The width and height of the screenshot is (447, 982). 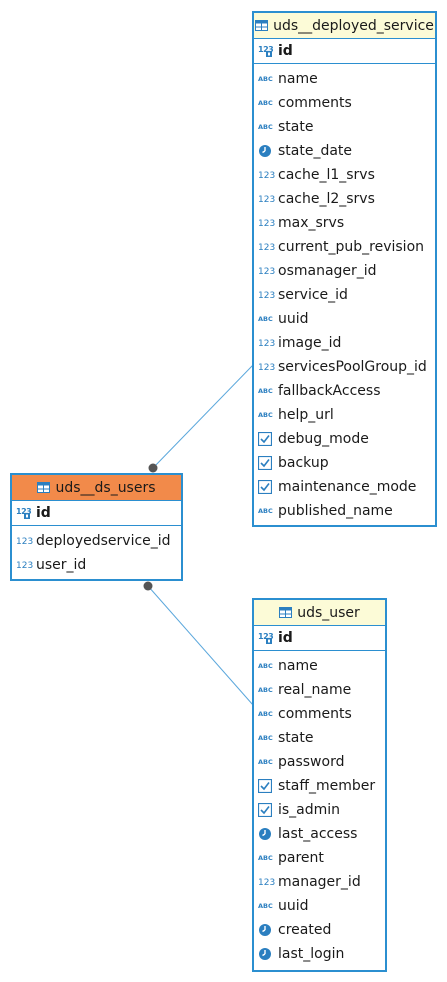 I want to click on column-row: created, so click(x=319, y=930).